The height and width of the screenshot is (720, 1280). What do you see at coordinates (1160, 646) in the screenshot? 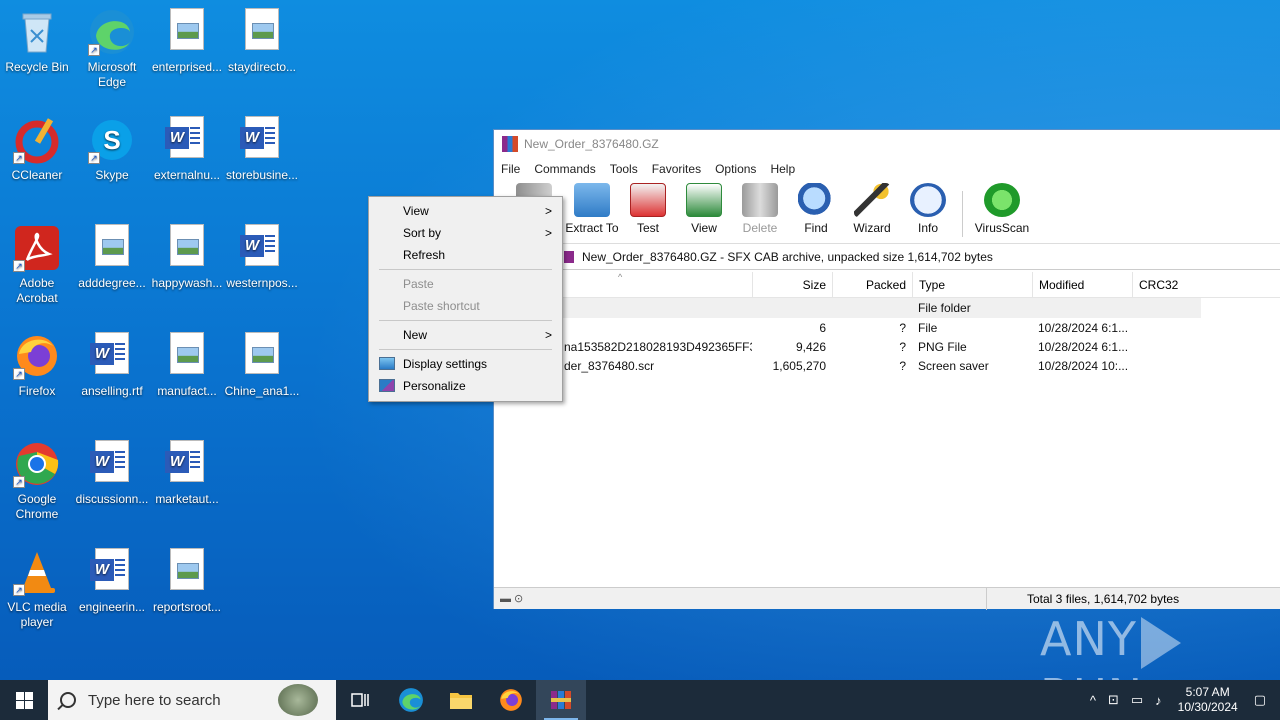
I see `anyrun-watermark: ANYRUN` at bounding box center [1160, 646].